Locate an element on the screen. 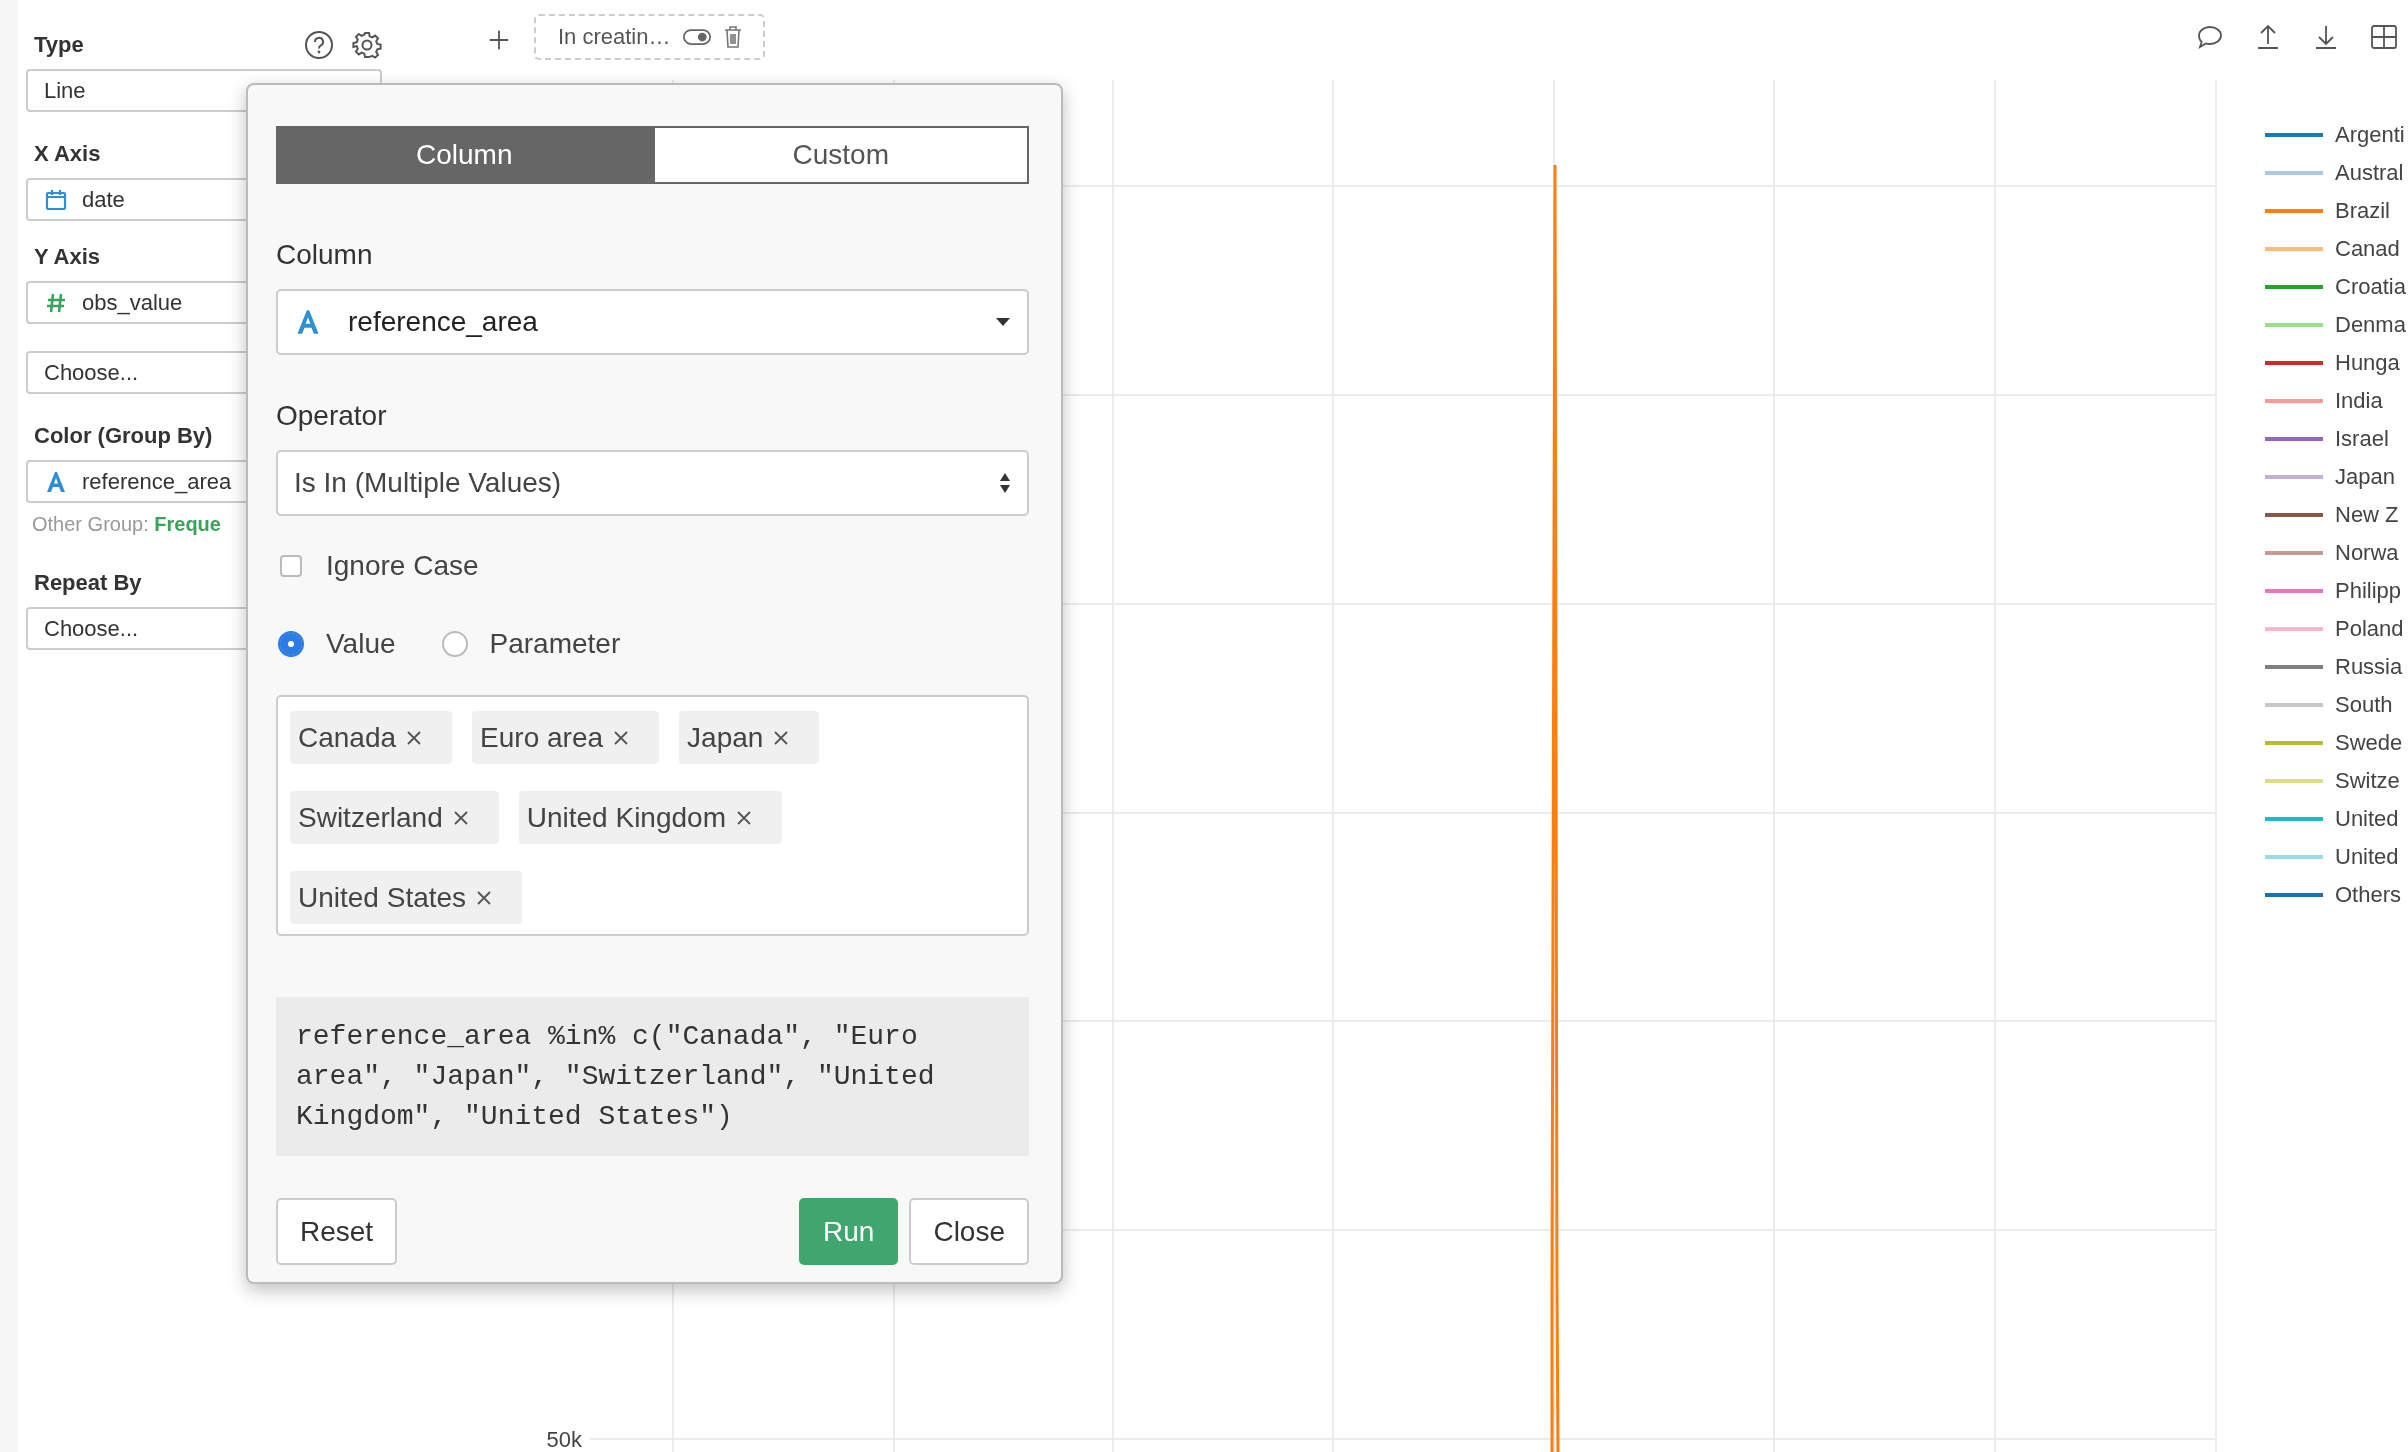 This screenshot has height=1452, width=2408. legend-label: Japan is located at coordinates (2365, 477).